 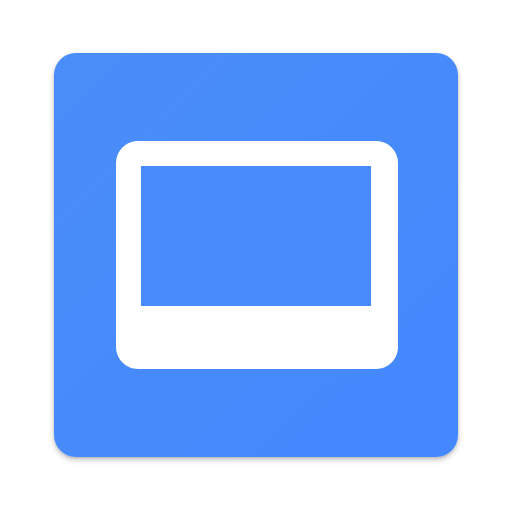 What do you see at coordinates (256, 236) in the screenshot?
I see `monitor-screen` at bounding box center [256, 236].